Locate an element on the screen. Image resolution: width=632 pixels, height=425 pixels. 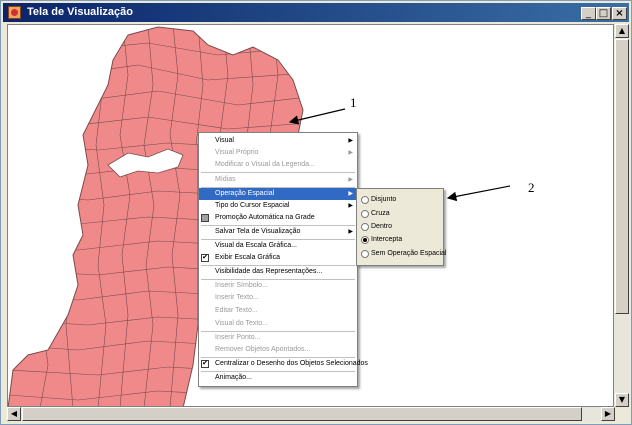
annotation-overlay is located at coordinates (399, 155).